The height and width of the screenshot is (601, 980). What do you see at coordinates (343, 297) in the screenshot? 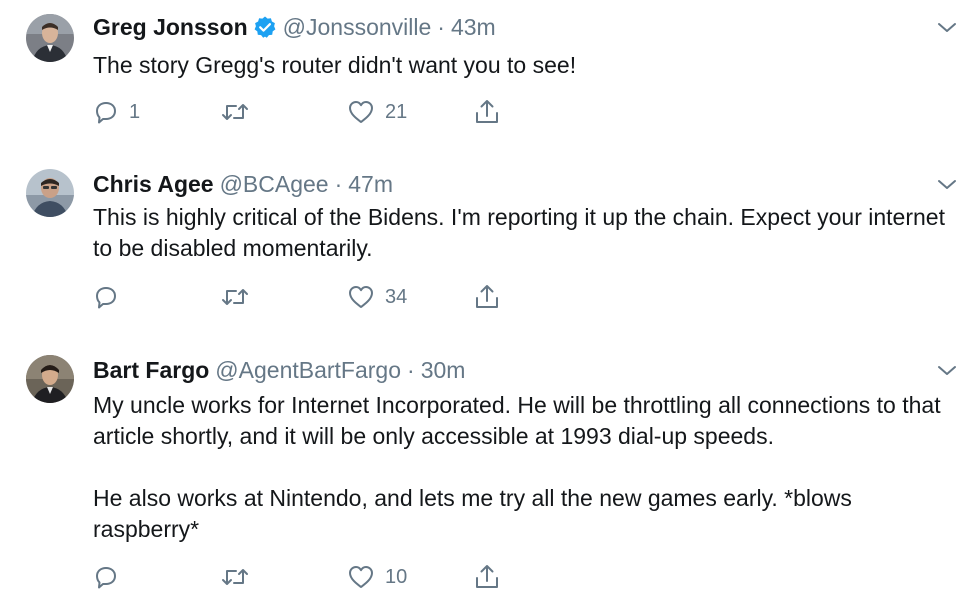
I see `tweet-actions: 34` at bounding box center [343, 297].